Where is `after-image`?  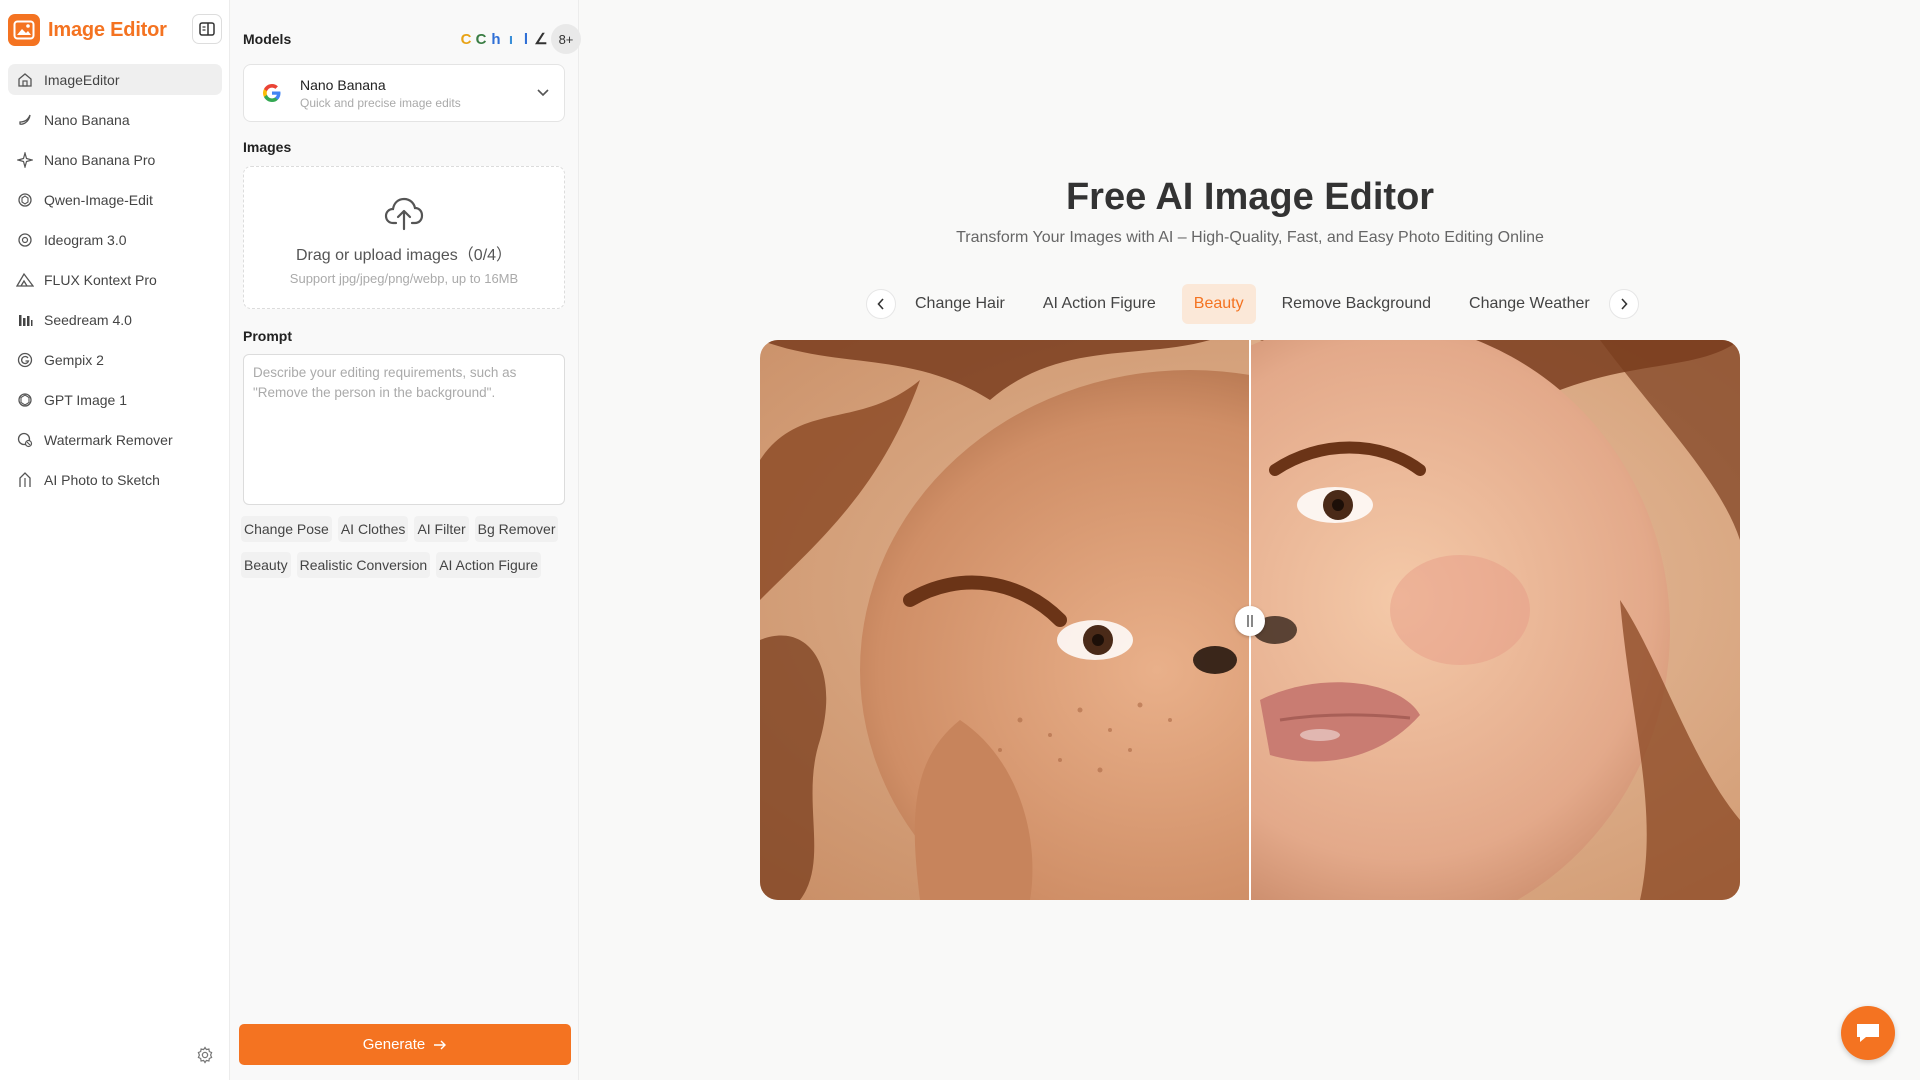 after-image is located at coordinates (1495, 620).